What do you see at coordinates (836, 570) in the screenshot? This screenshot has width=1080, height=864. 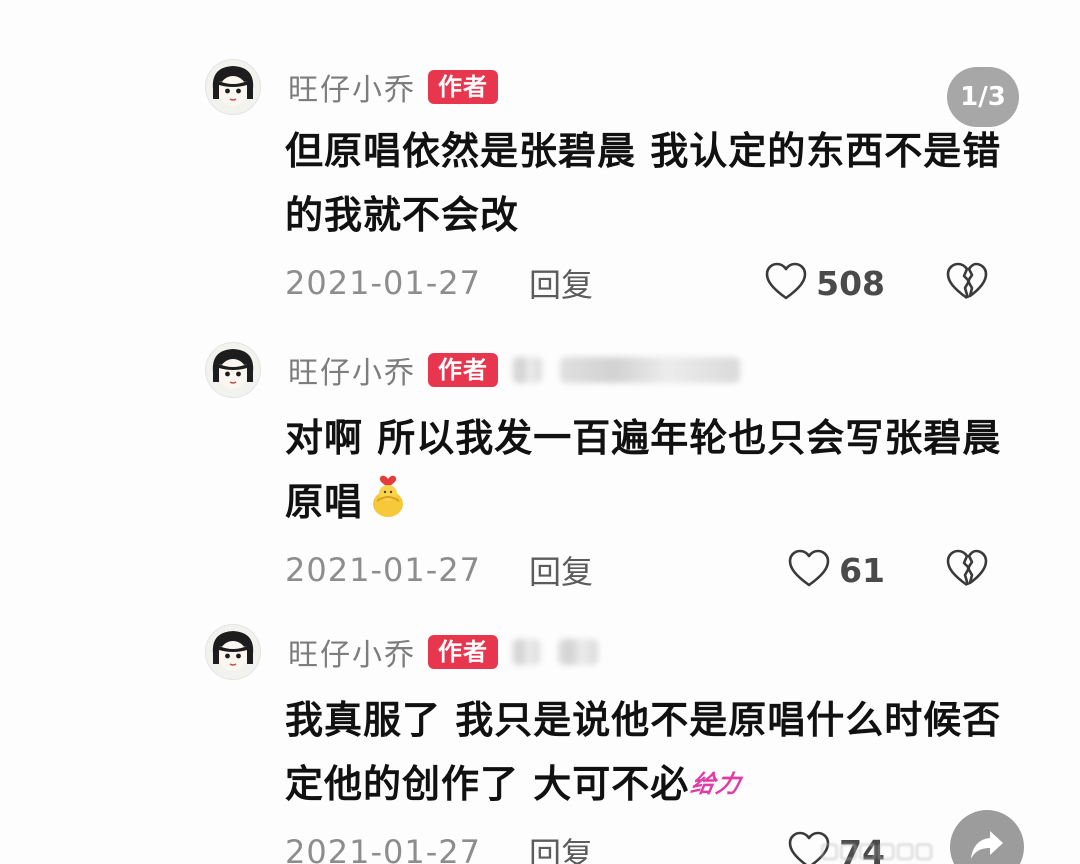 I see `like-button: 61` at bounding box center [836, 570].